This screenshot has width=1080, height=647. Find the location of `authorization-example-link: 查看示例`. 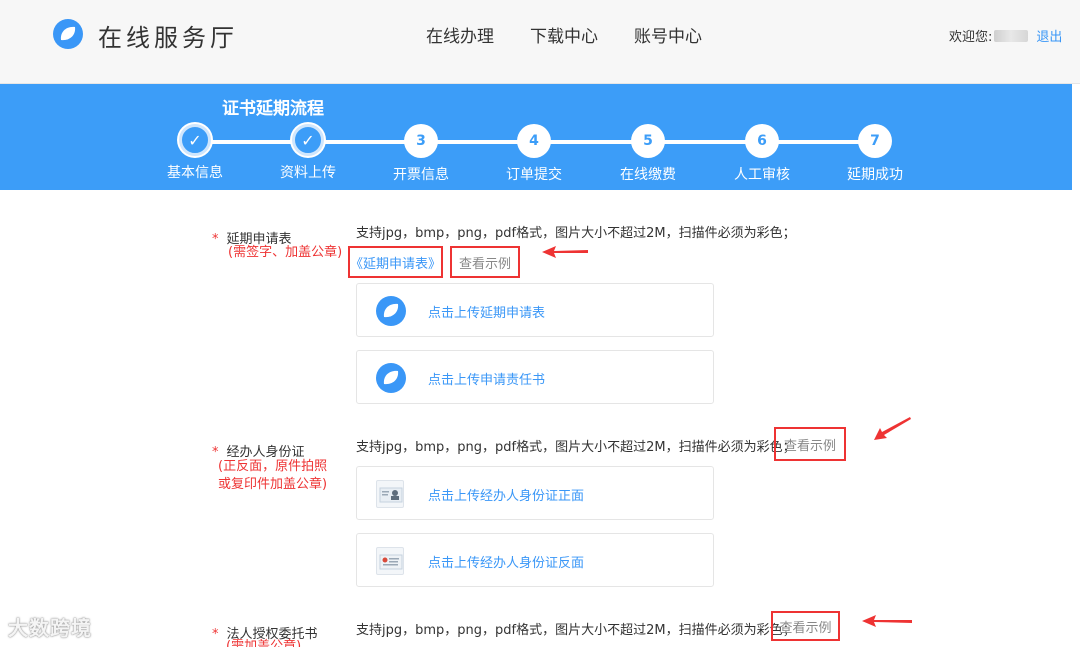

authorization-example-link: 查看示例 is located at coordinates (805, 626).